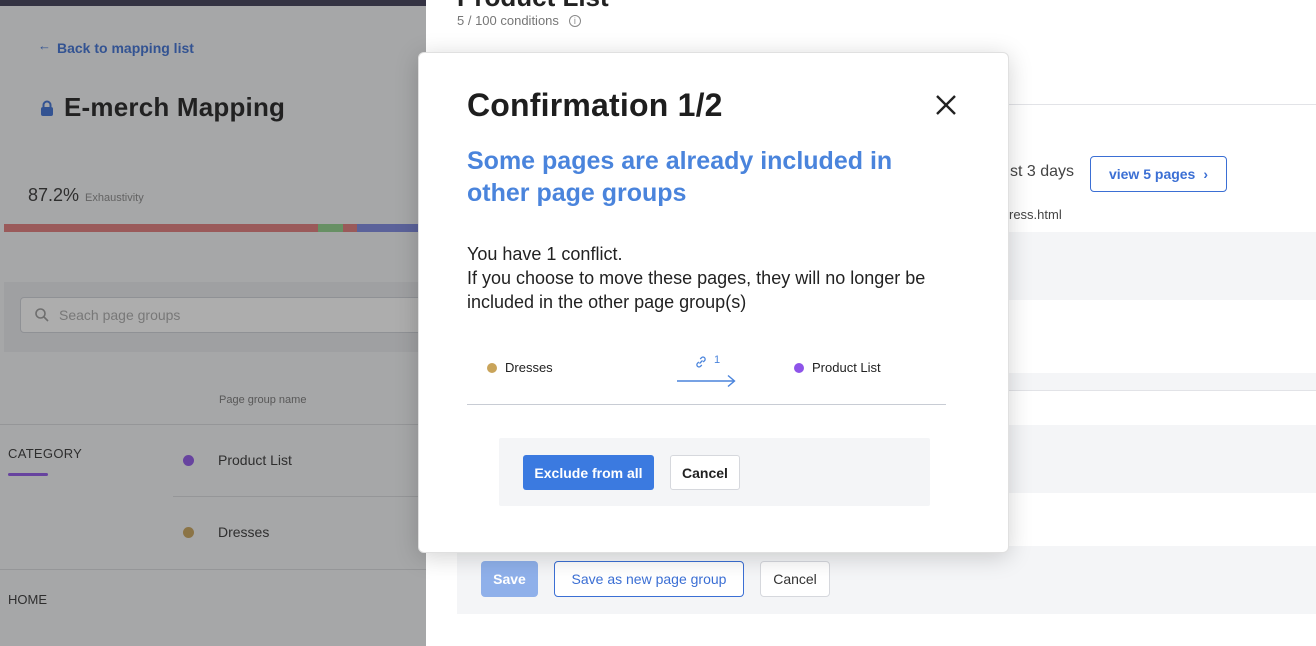 The image size is (1316, 646). I want to click on conflict-arrow: 1, so click(707, 368).